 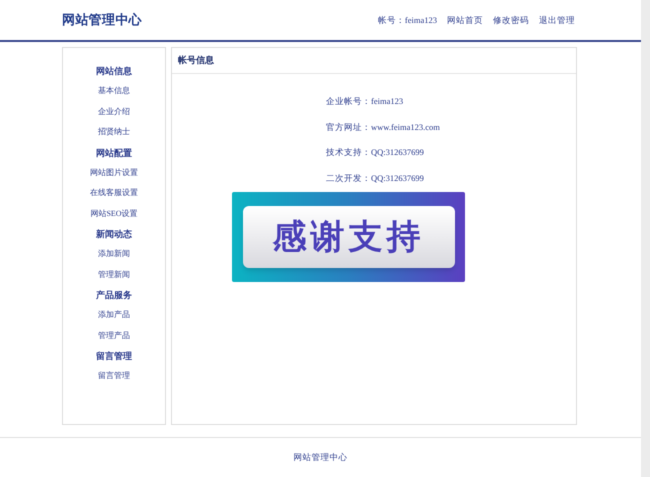 I want to click on header-link: 退出管理, so click(x=557, y=20).